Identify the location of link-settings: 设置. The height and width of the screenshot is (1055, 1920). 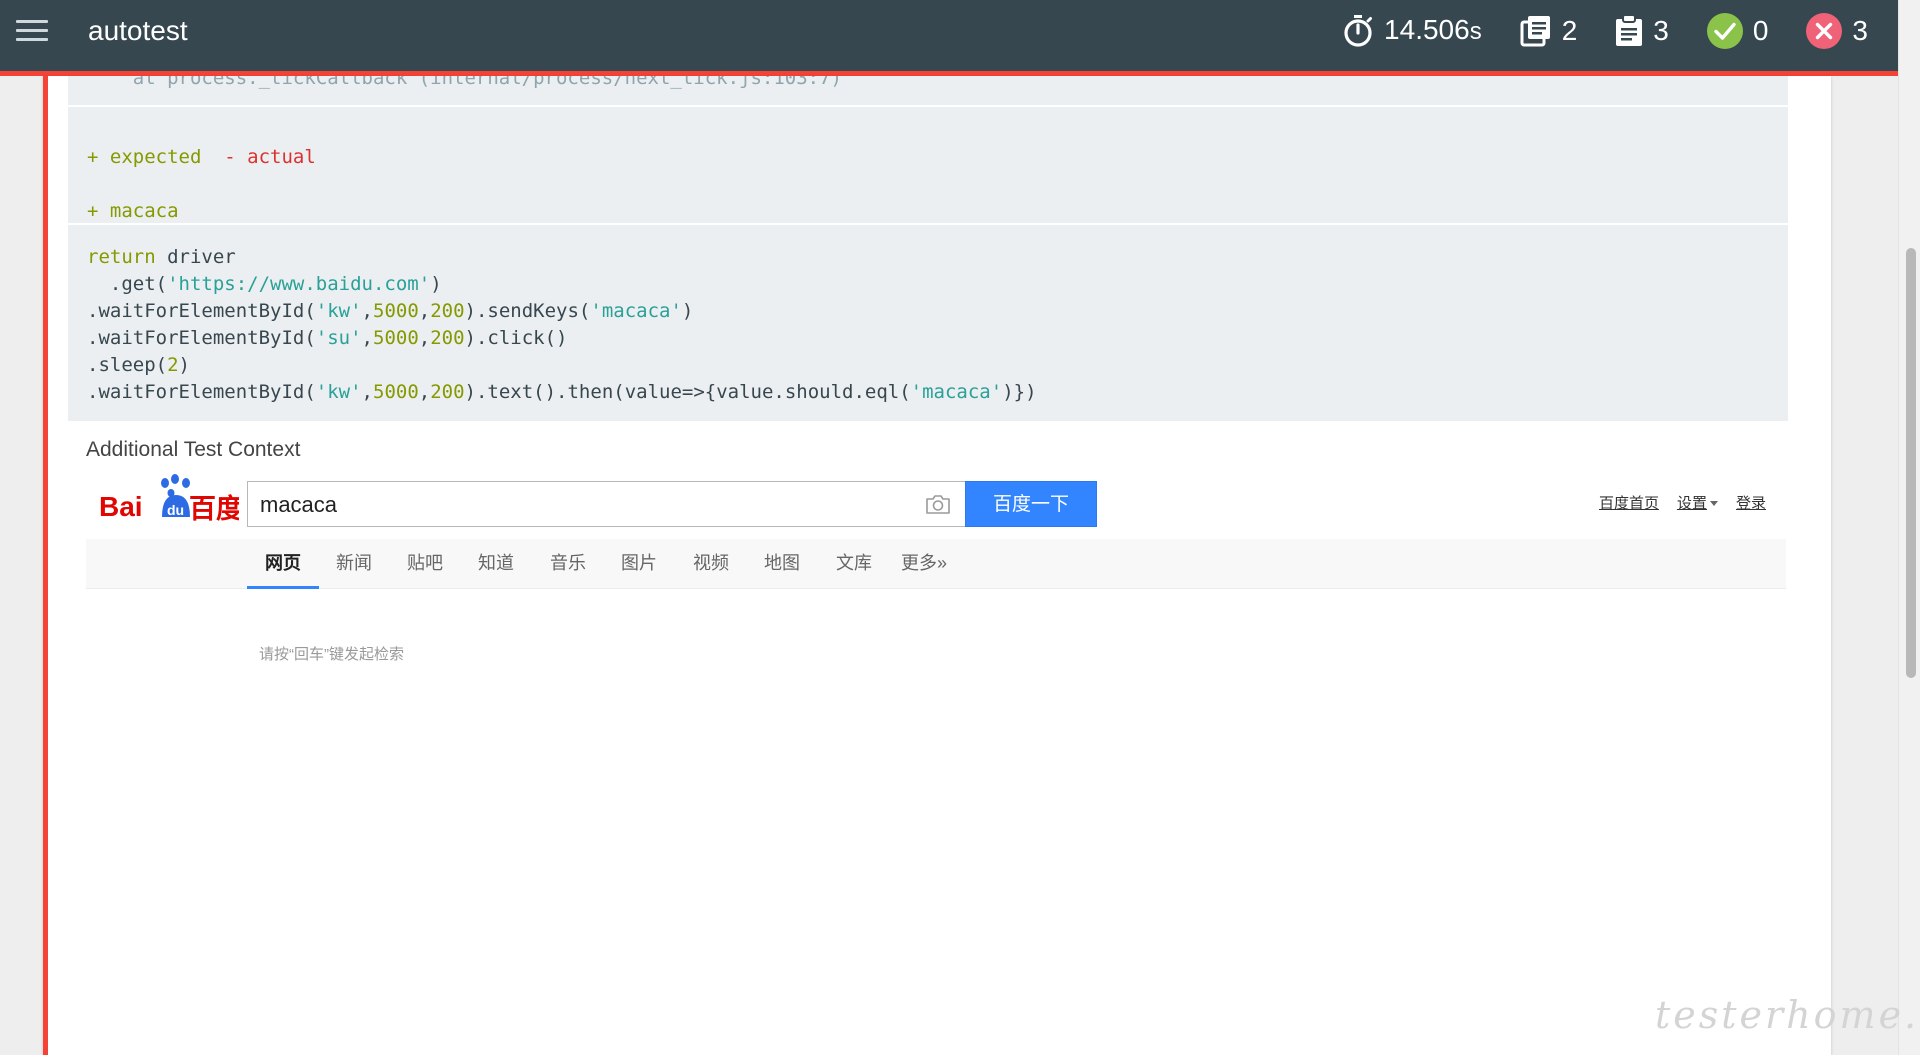
(1697, 502).